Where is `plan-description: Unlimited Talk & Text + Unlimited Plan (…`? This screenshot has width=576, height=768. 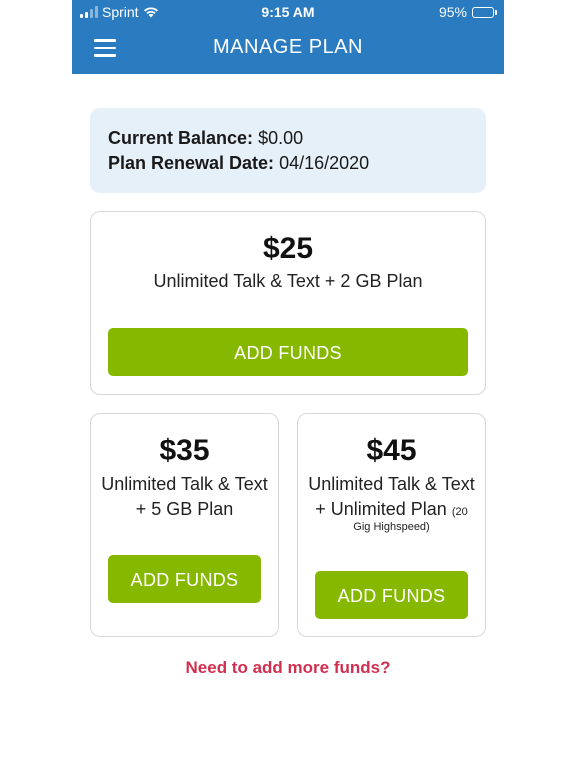 plan-description: Unlimited Talk & Text + Unlimited Plan (… is located at coordinates (391, 498).